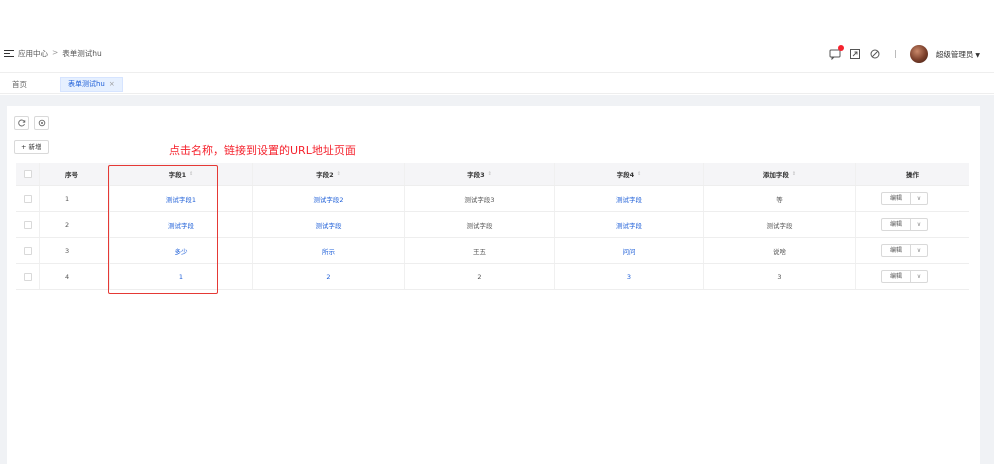 This screenshot has width=994, height=464. I want to click on cell-added: 说啥, so click(780, 250).